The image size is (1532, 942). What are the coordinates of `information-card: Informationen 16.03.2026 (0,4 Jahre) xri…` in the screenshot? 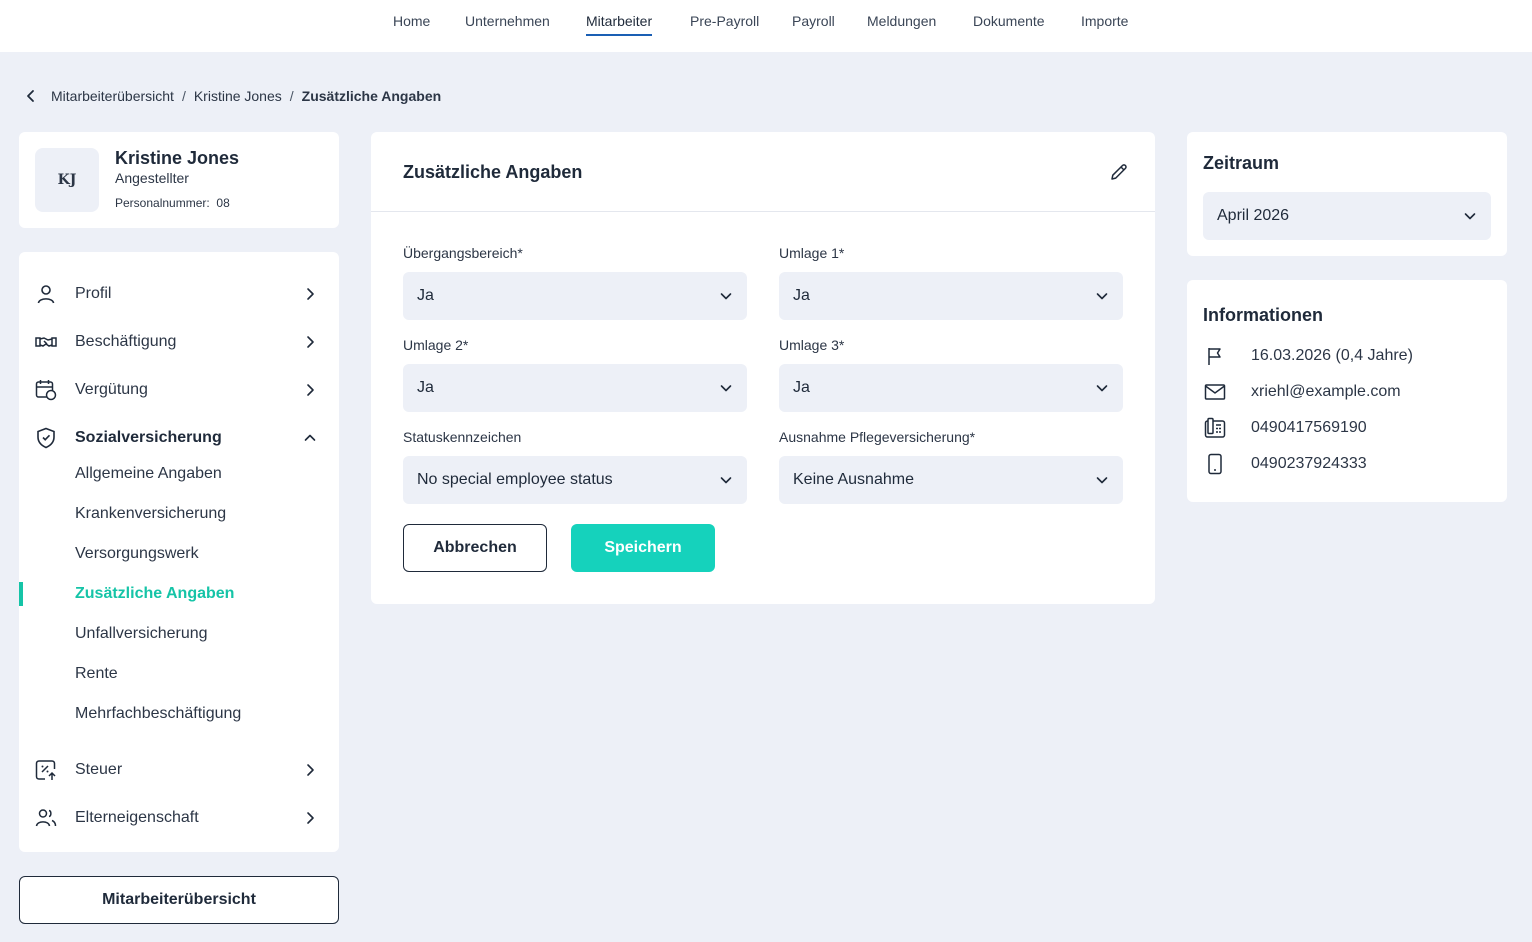 It's located at (1347, 391).